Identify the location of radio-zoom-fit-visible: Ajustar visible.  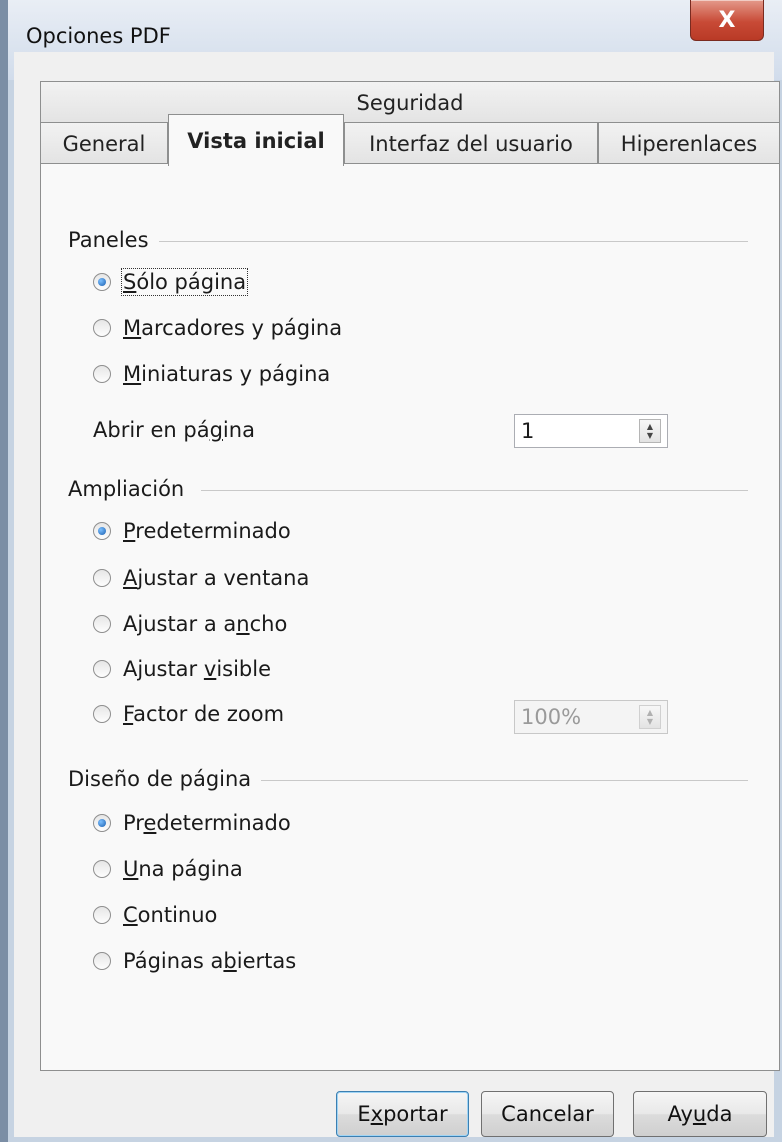
(182, 669).